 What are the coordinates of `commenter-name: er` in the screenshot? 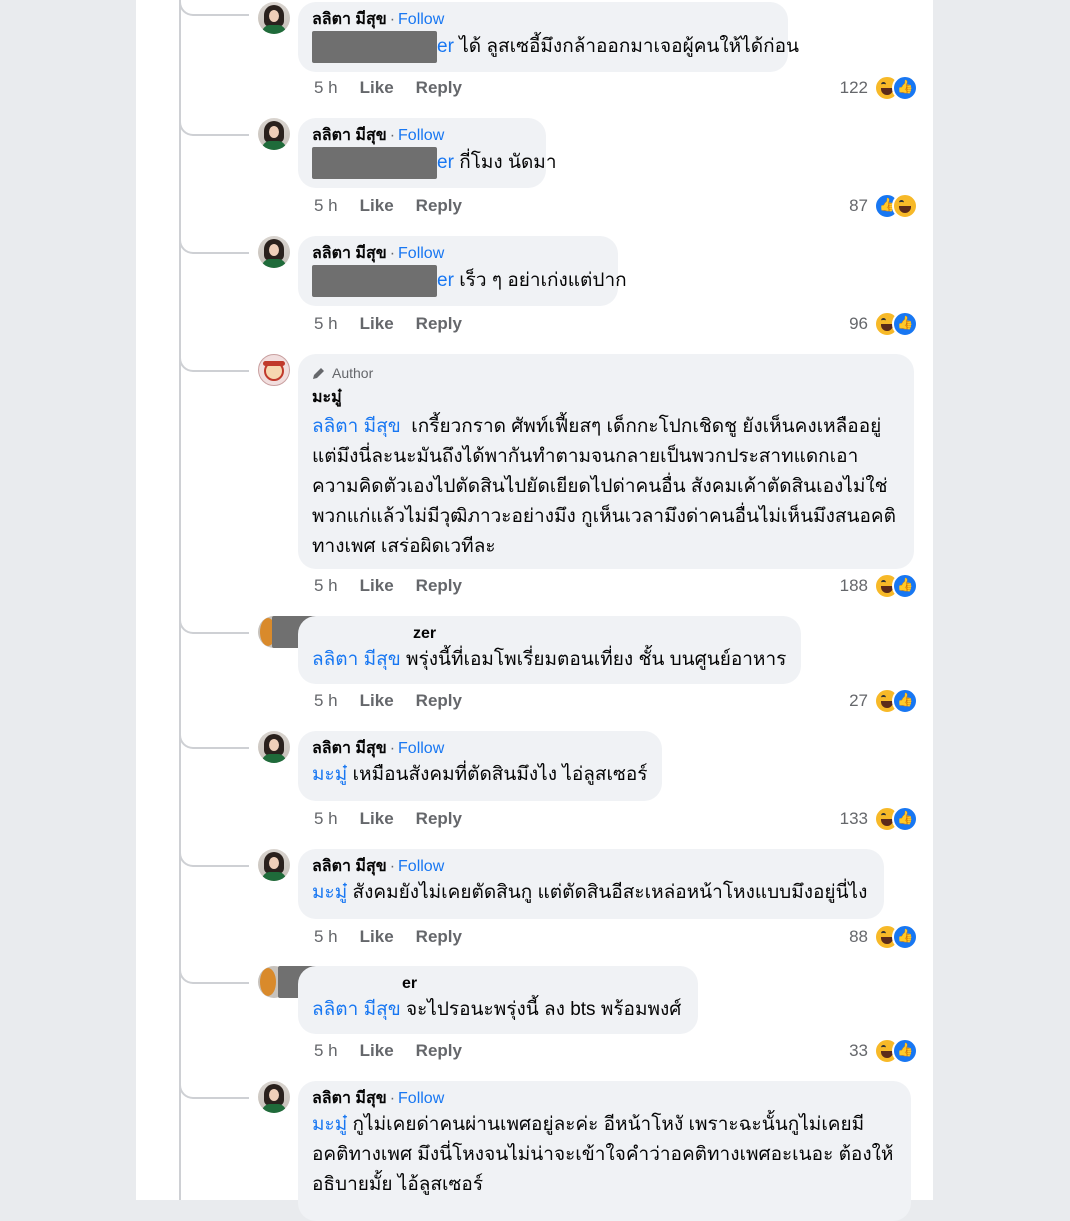 It's located at (409, 983).